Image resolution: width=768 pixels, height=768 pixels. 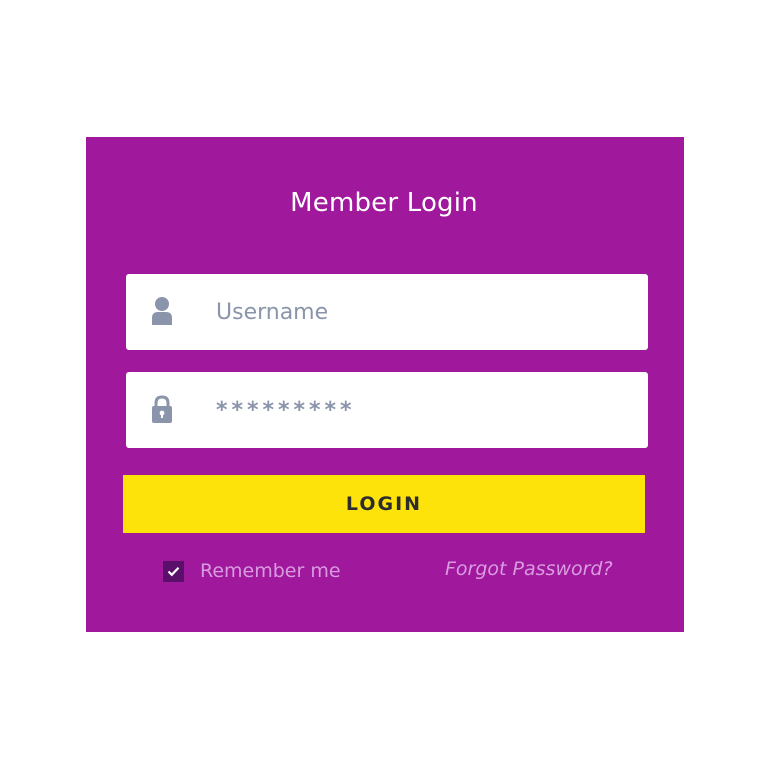 I want to click on login-button: LOGIN, so click(x=384, y=504).